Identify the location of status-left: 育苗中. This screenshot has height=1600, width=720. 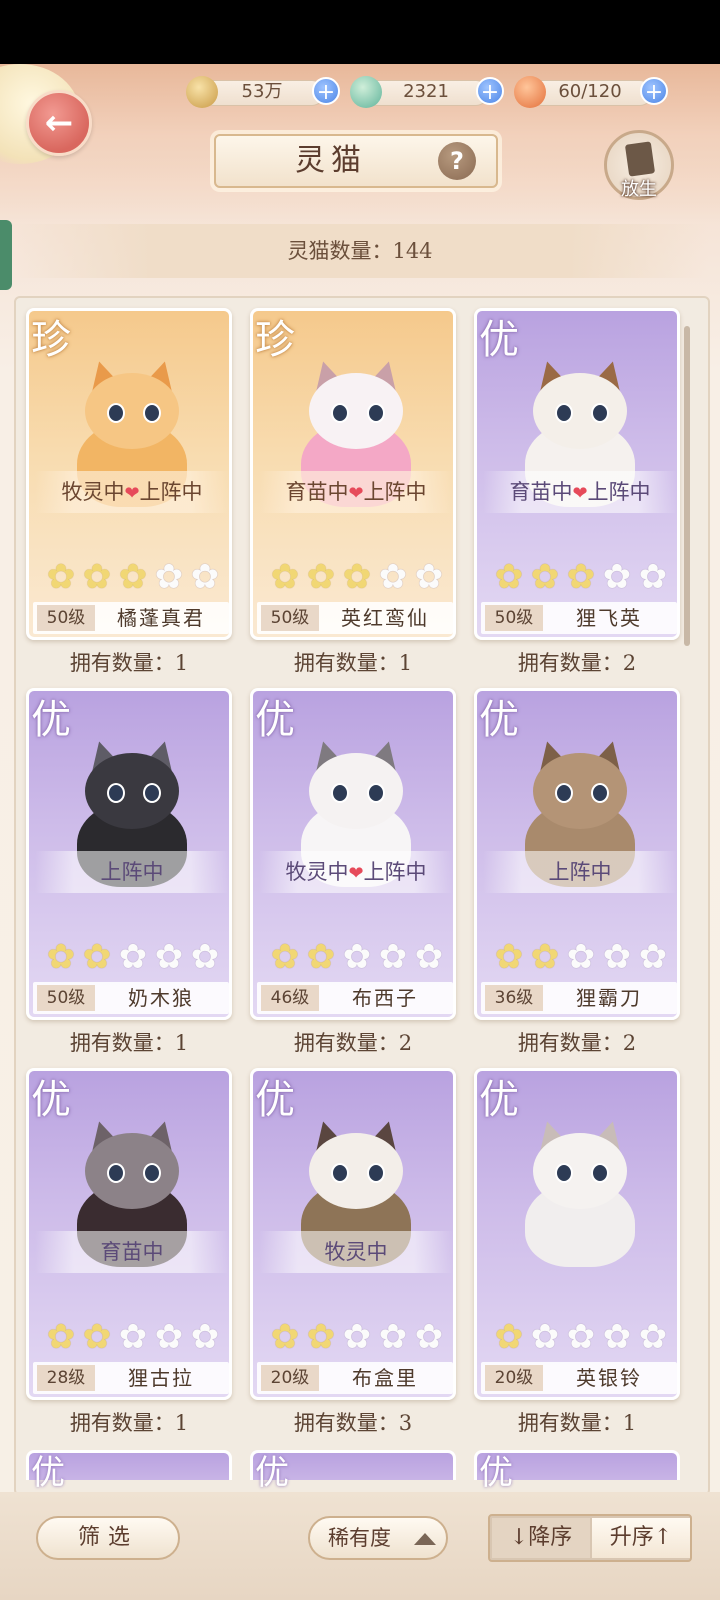
(541, 492).